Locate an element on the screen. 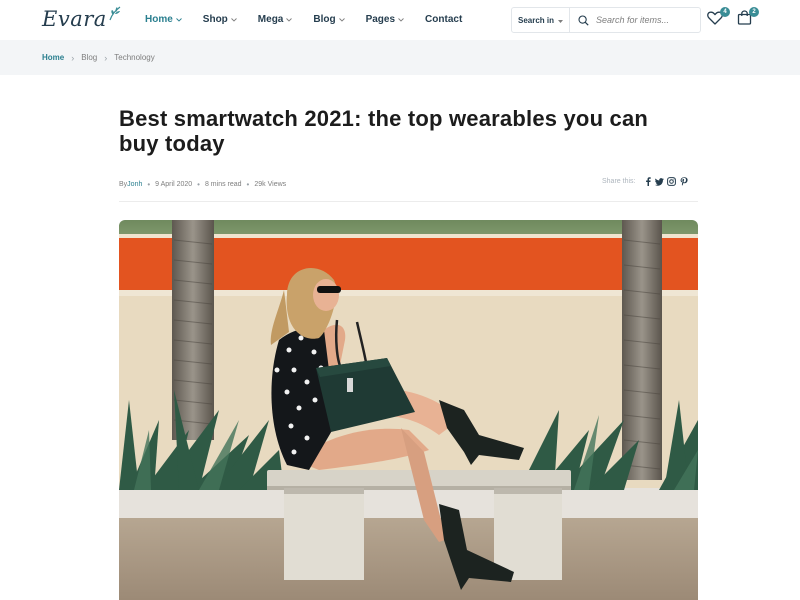 Image resolution: width=800 pixels, height=600 pixels. cart-count-badge: 2 is located at coordinates (754, 12).